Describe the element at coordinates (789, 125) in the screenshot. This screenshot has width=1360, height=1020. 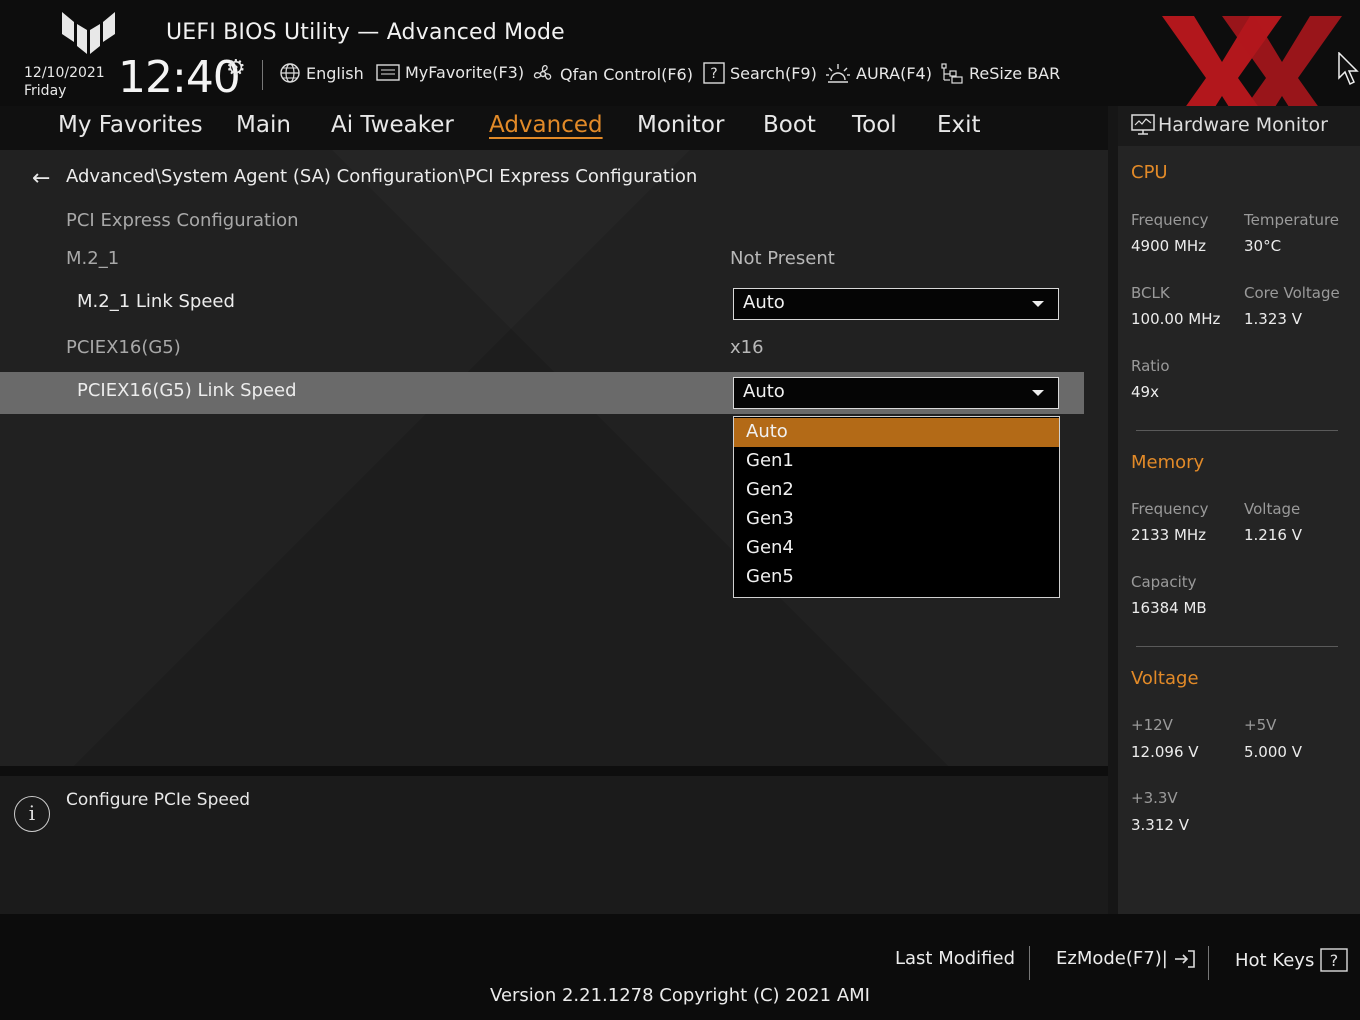
I see `tab-boot: Boot` at that location.